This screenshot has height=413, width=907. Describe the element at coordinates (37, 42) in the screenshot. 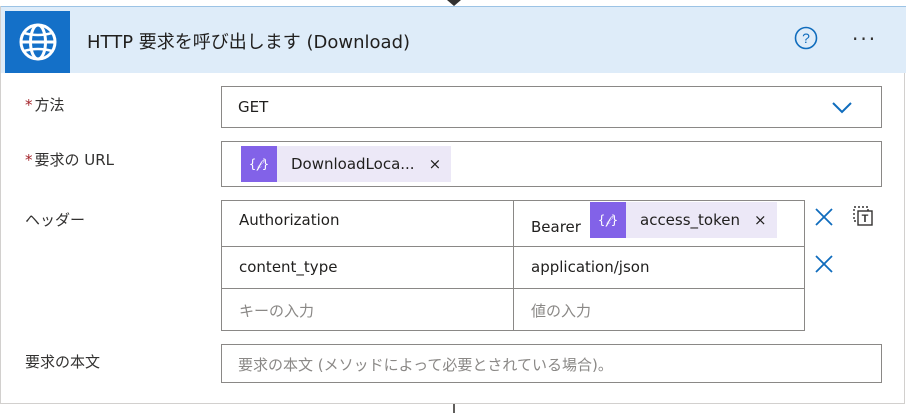

I see `globe-icon` at that location.